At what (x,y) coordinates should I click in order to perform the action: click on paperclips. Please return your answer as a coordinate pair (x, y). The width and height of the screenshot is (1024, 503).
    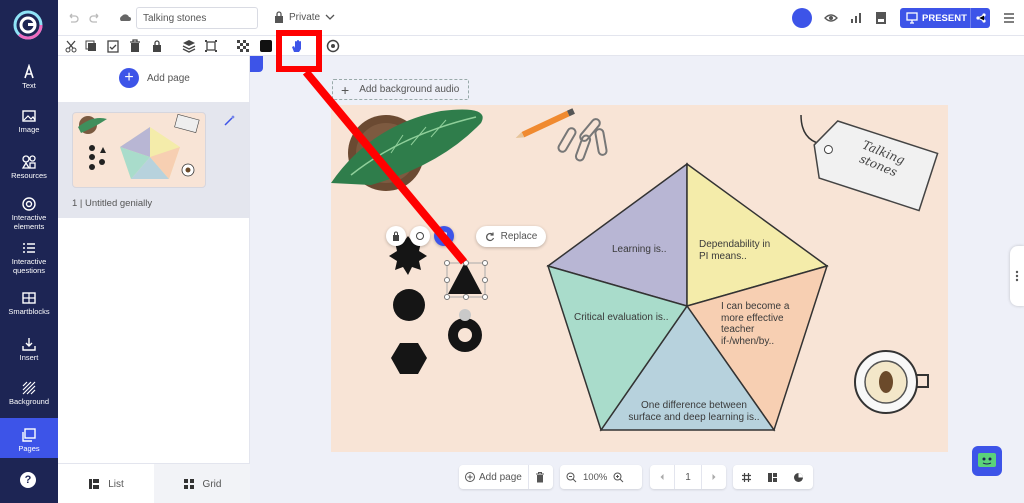
    Looking at the image, I should click on (582, 140).